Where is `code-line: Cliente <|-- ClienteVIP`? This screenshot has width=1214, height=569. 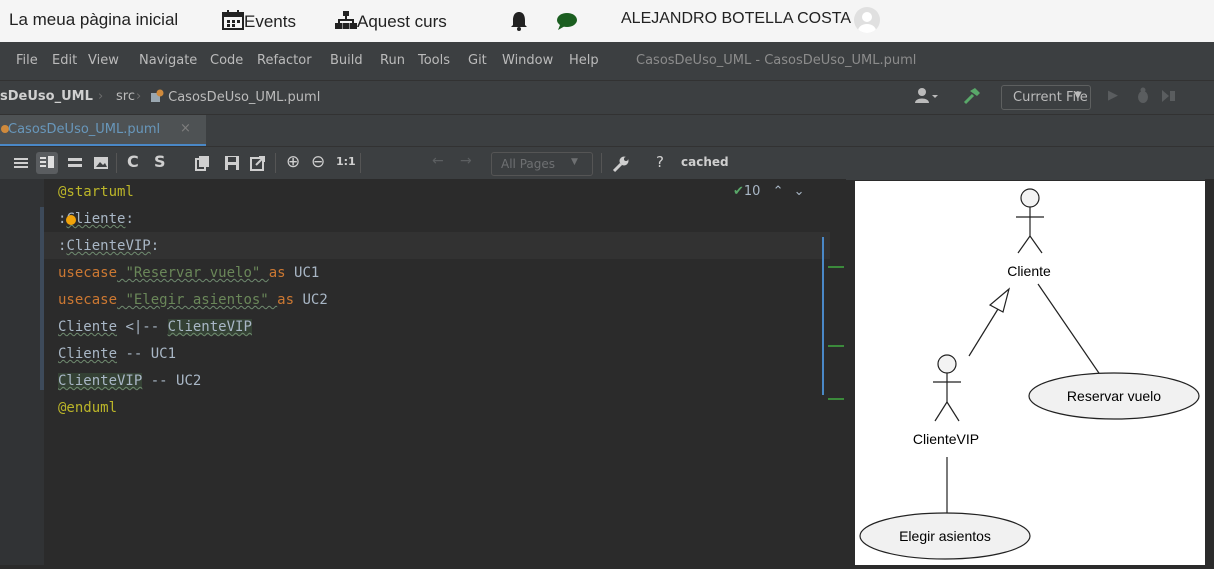
code-line: Cliente <|-- ClienteVIP is located at coordinates (155, 327).